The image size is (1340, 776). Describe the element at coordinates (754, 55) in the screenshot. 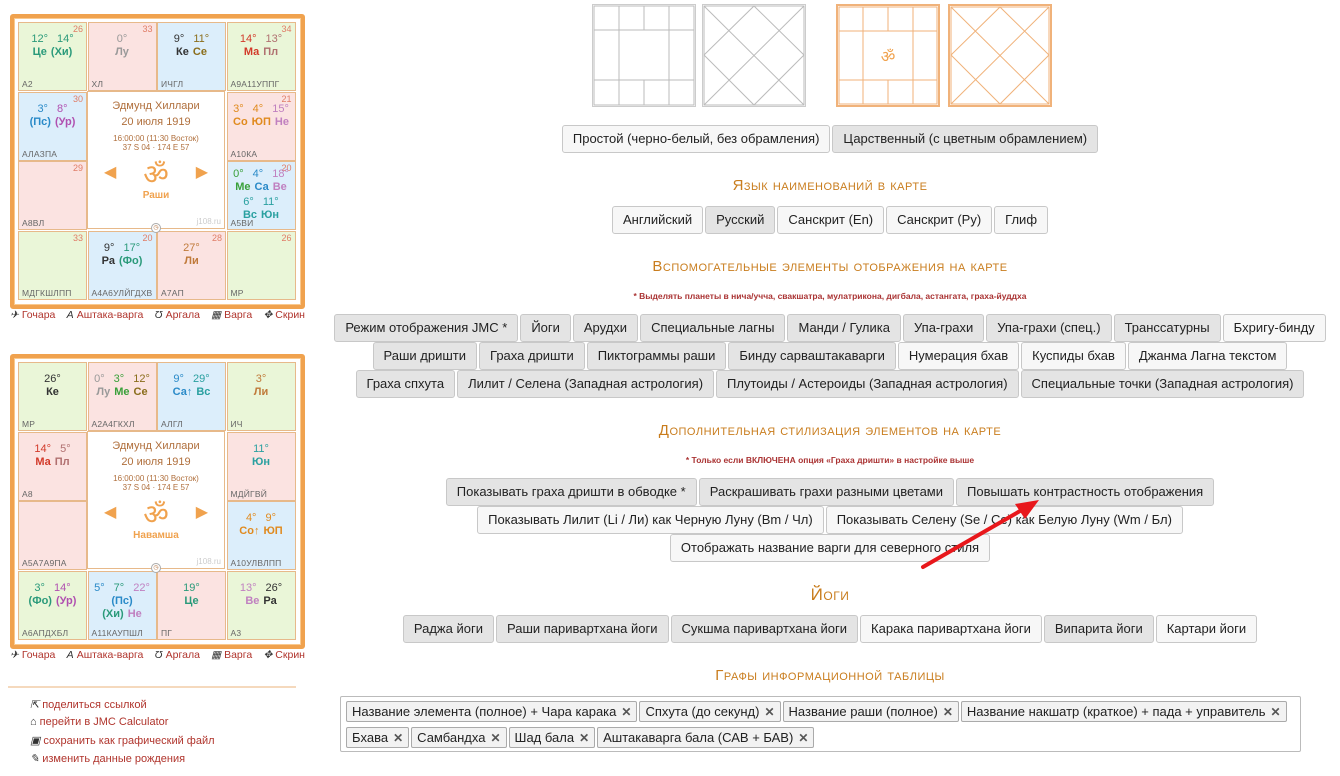

I see `style-thumb-simple-north` at that location.